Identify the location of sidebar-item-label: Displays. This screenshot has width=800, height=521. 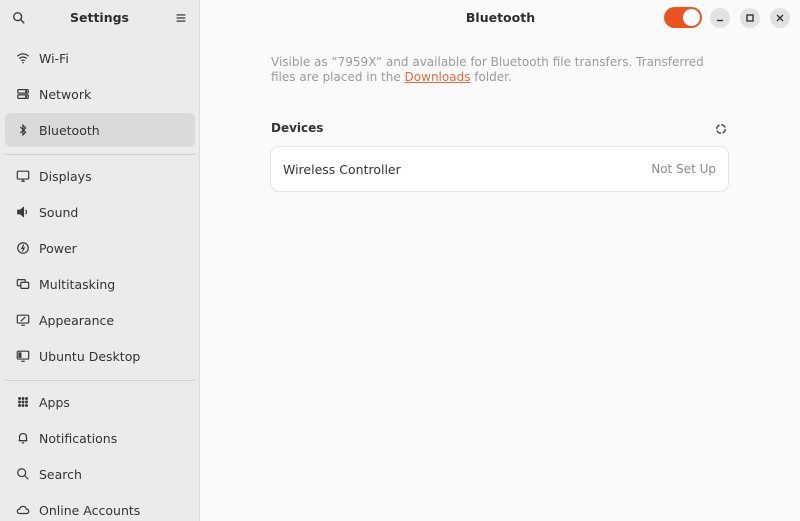
(65, 176).